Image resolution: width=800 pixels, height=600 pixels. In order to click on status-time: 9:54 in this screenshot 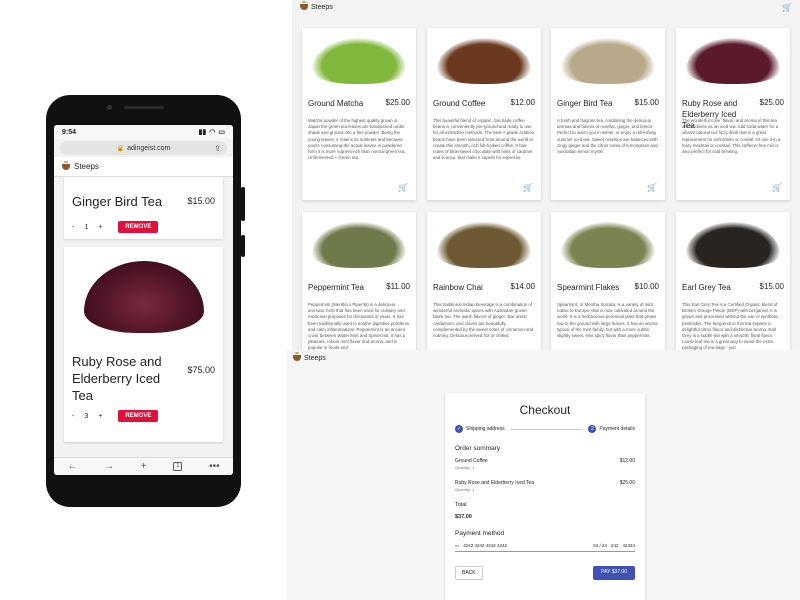, I will do `click(69, 132)`.